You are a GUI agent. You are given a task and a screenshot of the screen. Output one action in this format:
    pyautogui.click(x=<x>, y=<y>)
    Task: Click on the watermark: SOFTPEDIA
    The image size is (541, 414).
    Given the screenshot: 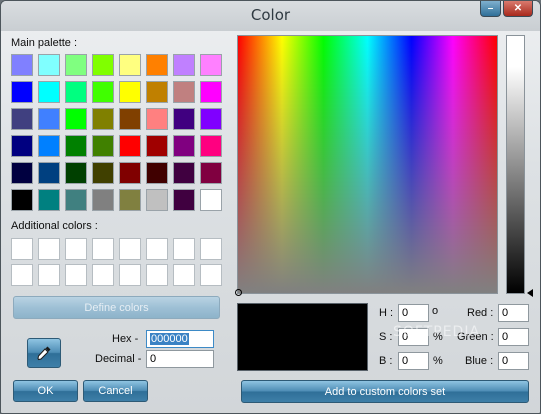 What is the action you would take?
    pyautogui.click(x=437, y=332)
    